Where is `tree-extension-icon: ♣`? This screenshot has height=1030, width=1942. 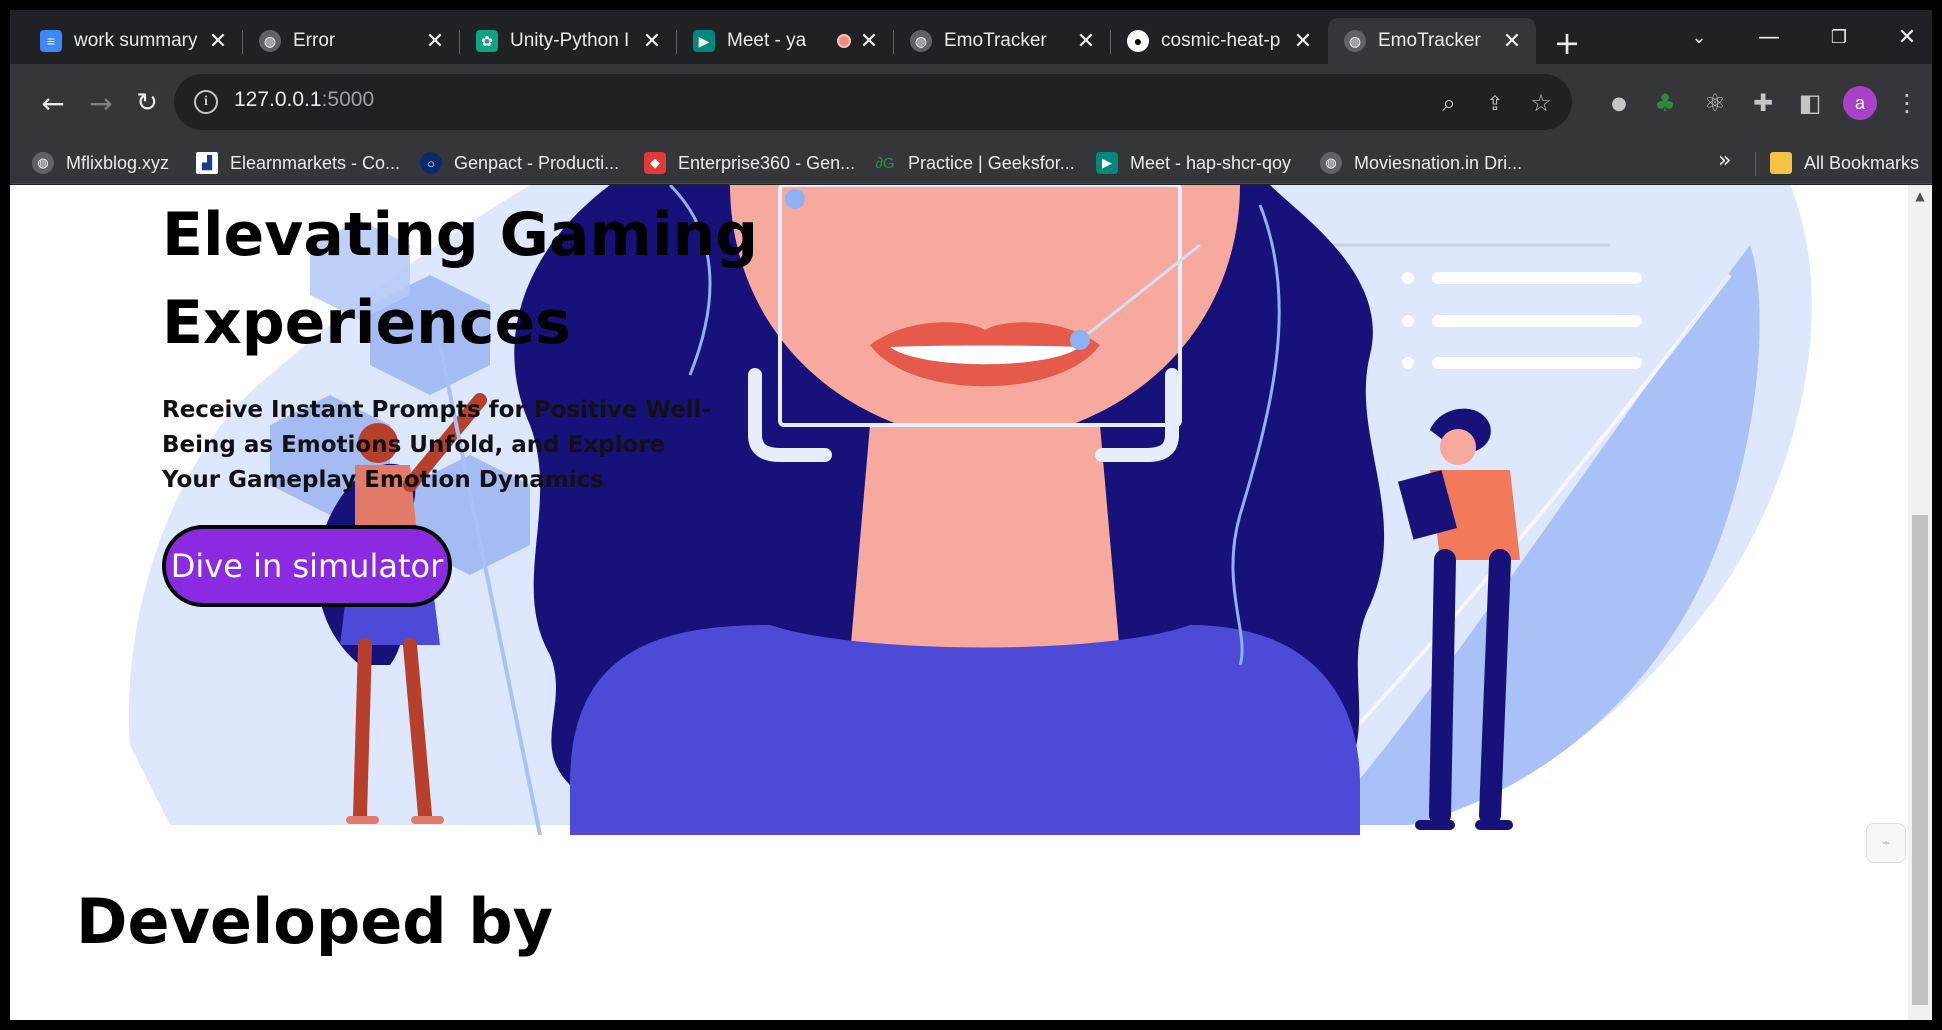 tree-extension-icon: ♣ is located at coordinates (1665, 103).